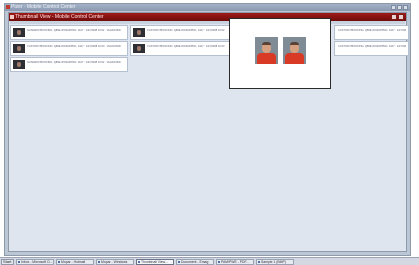 The image size is (419, 265). Describe the element at coordinates (294, 50) in the screenshot. I see `mugshot-side-image` at that location.